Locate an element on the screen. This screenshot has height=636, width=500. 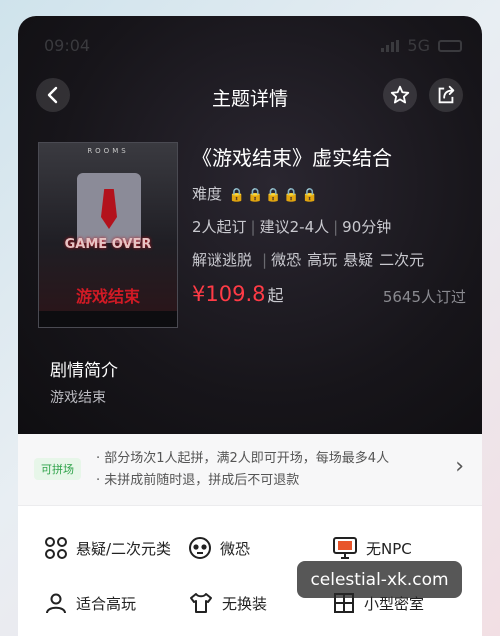
feature-label: 无NPC is located at coordinates (389, 548).